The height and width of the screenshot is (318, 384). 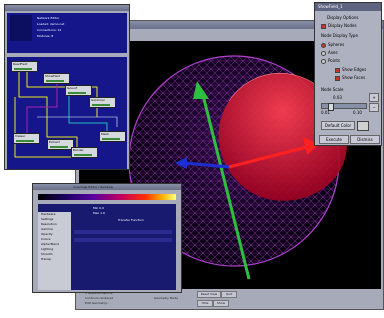 What do you see at coordinates (99, 208) in the screenshot?
I see `cmap-min: Min 0.0` at bounding box center [99, 208].